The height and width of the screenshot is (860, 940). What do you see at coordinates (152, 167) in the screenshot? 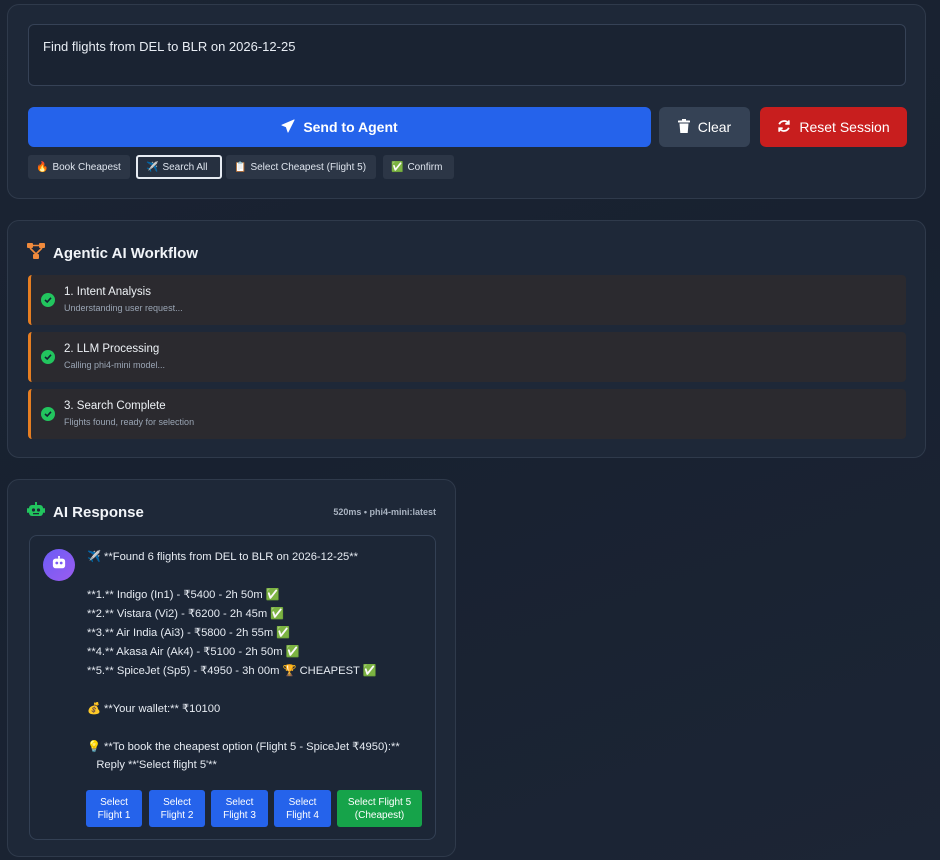
I see `airplane-icon: ✈️` at bounding box center [152, 167].